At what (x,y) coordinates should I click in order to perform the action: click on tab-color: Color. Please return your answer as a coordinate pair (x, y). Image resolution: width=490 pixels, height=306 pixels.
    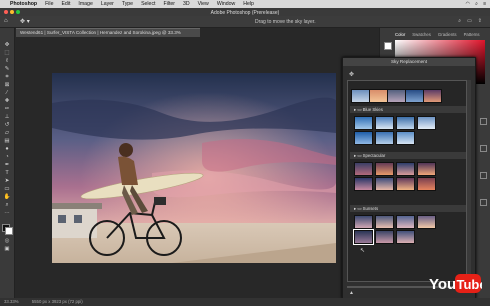
    Looking at the image, I should click on (400, 34).